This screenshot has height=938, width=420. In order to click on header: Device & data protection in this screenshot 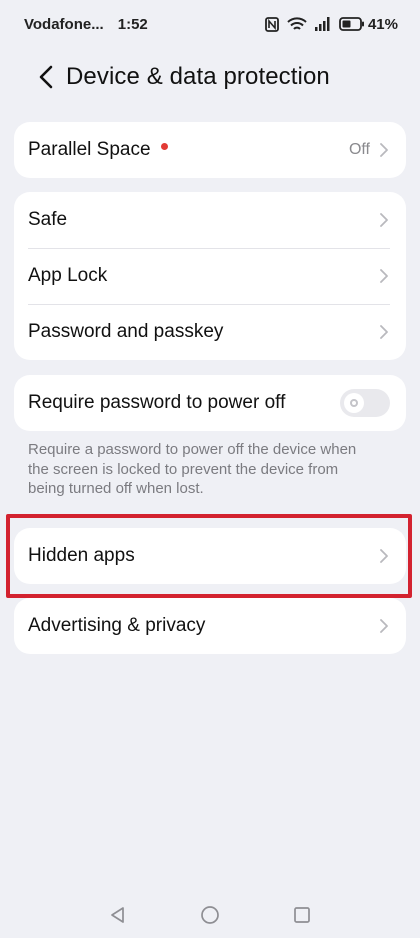, I will do `click(210, 77)`.